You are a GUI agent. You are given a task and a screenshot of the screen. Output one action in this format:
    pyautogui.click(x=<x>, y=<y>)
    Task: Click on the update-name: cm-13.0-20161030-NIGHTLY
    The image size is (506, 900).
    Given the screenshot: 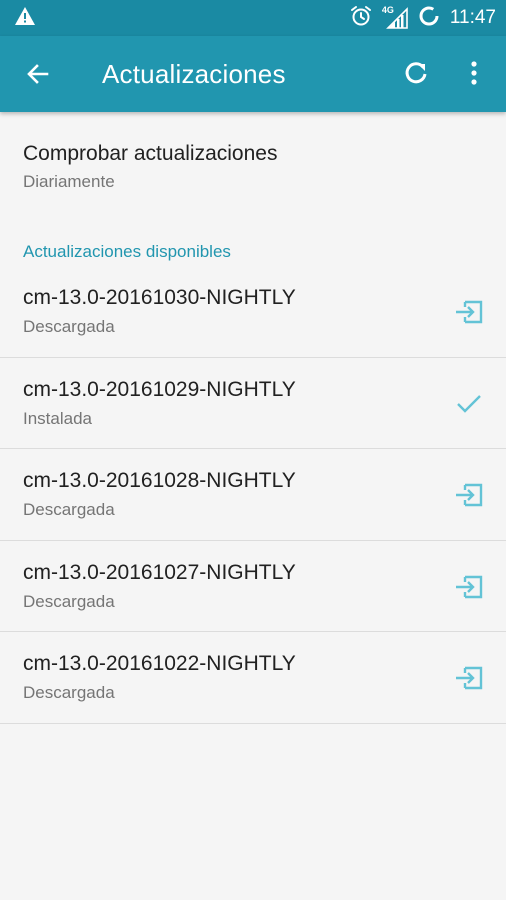 What is the action you would take?
    pyautogui.click(x=159, y=297)
    